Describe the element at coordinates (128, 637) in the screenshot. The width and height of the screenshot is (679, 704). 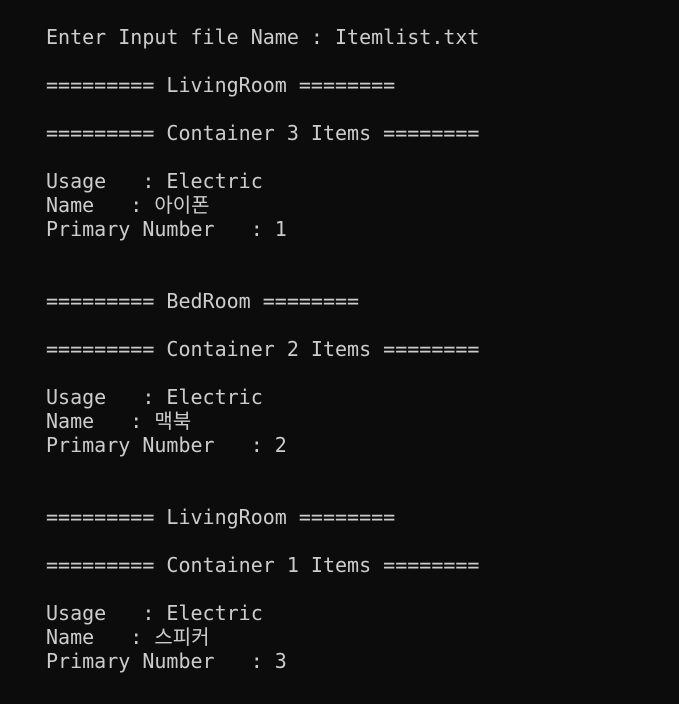
I see `console-line-name: Name : 스피커` at that location.